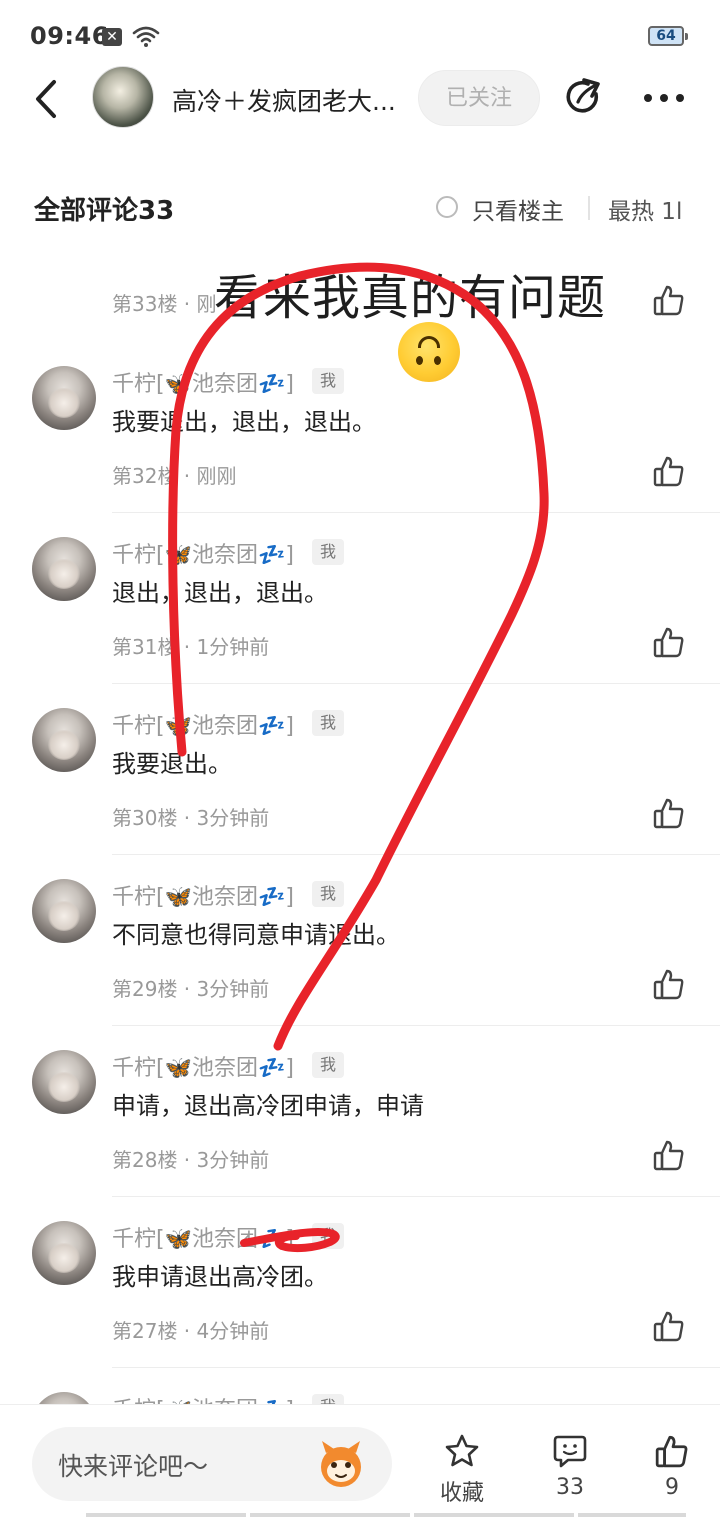 The image size is (720, 1520). What do you see at coordinates (172, 764) in the screenshot?
I see `comment-text: 我要退出。` at bounding box center [172, 764].